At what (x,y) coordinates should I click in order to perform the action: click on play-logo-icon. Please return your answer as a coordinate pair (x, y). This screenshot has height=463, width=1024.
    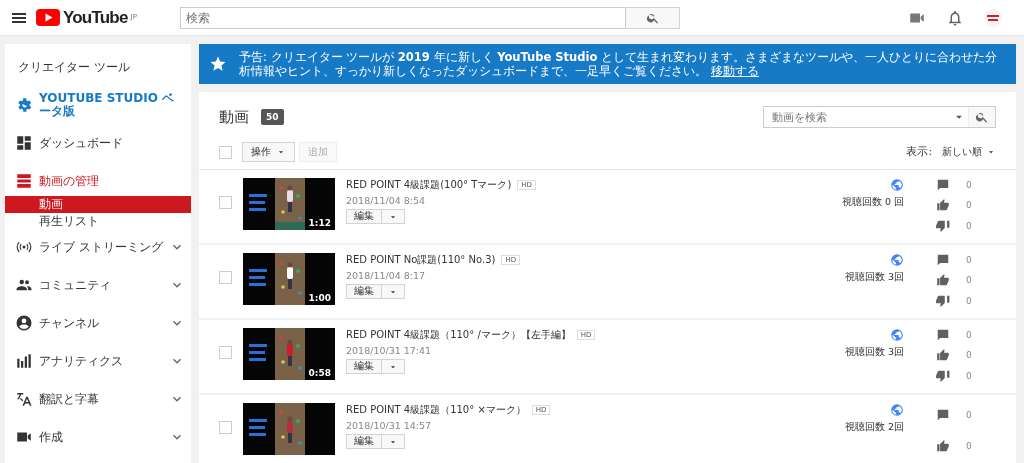
    Looking at the image, I should click on (48, 17).